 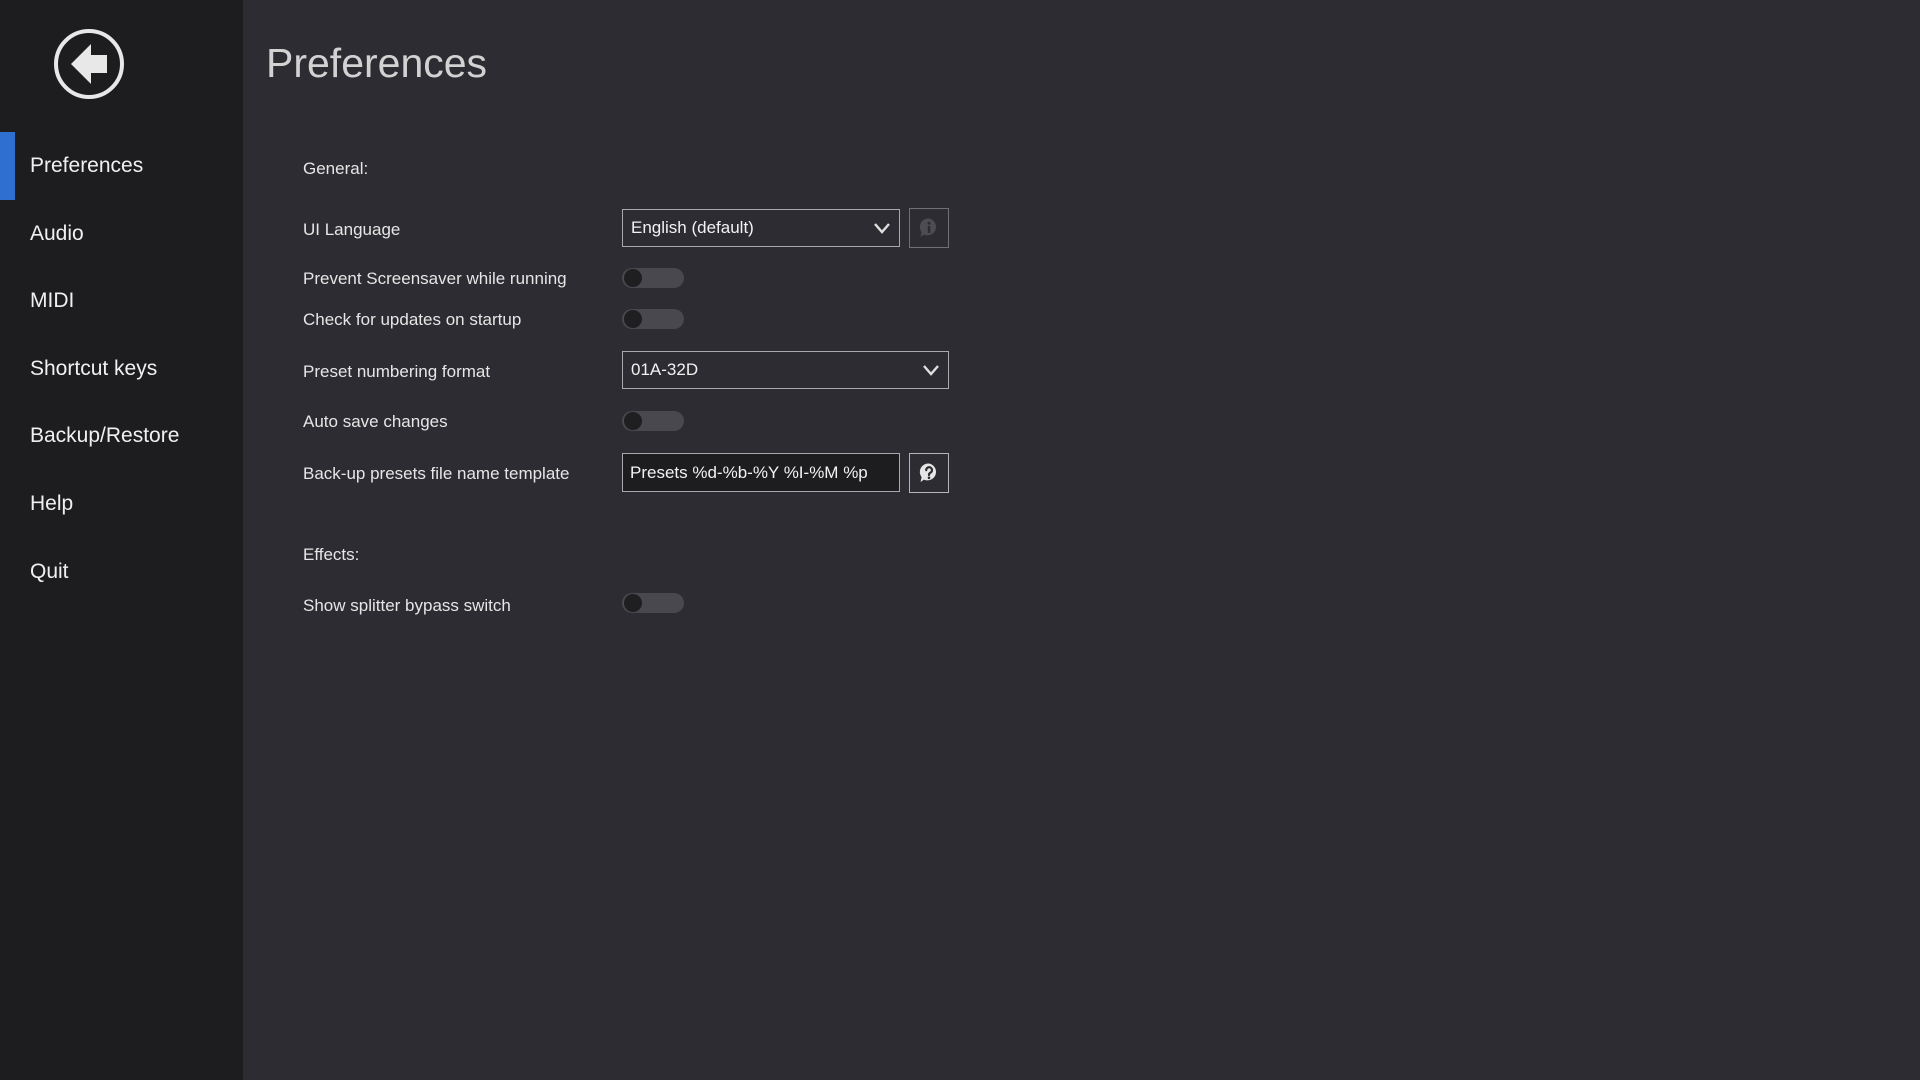 I want to click on backup-template-label: Back-up presets file name template, so click(x=436, y=473).